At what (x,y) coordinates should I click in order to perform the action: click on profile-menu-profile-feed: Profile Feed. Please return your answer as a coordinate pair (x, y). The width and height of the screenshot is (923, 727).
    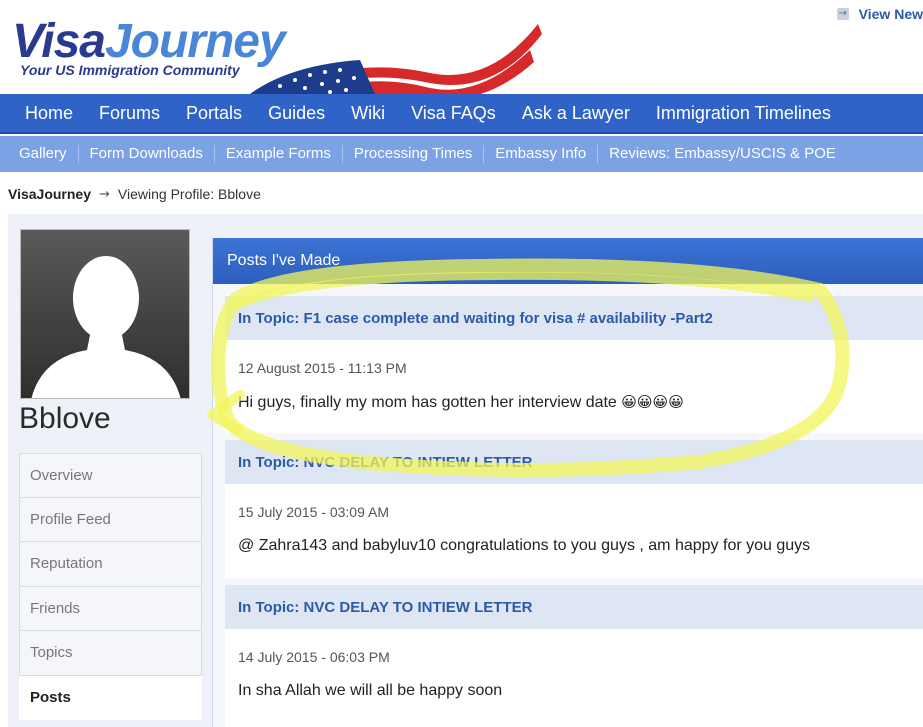
    Looking at the image, I should click on (110, 519).